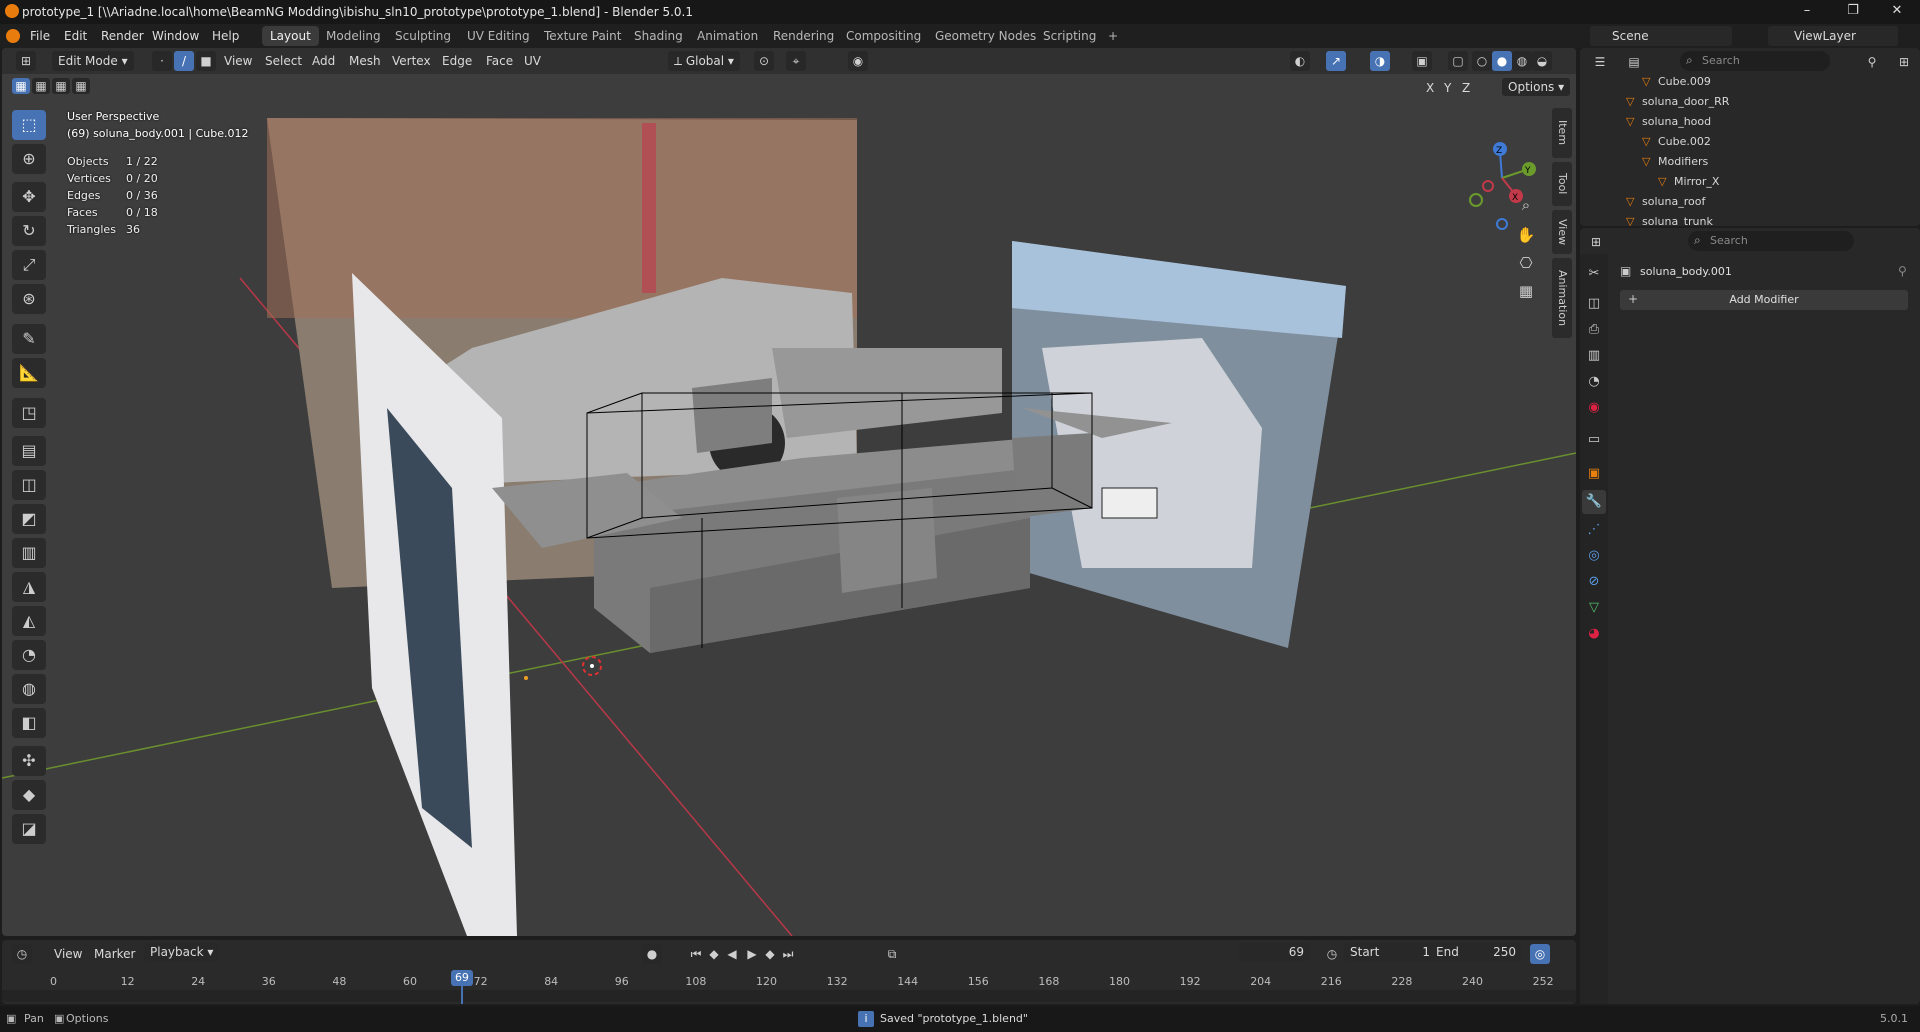 The width and height of the screenshot is (1920, 1032). I want to click on menu-select: Select, so click(283, 61).